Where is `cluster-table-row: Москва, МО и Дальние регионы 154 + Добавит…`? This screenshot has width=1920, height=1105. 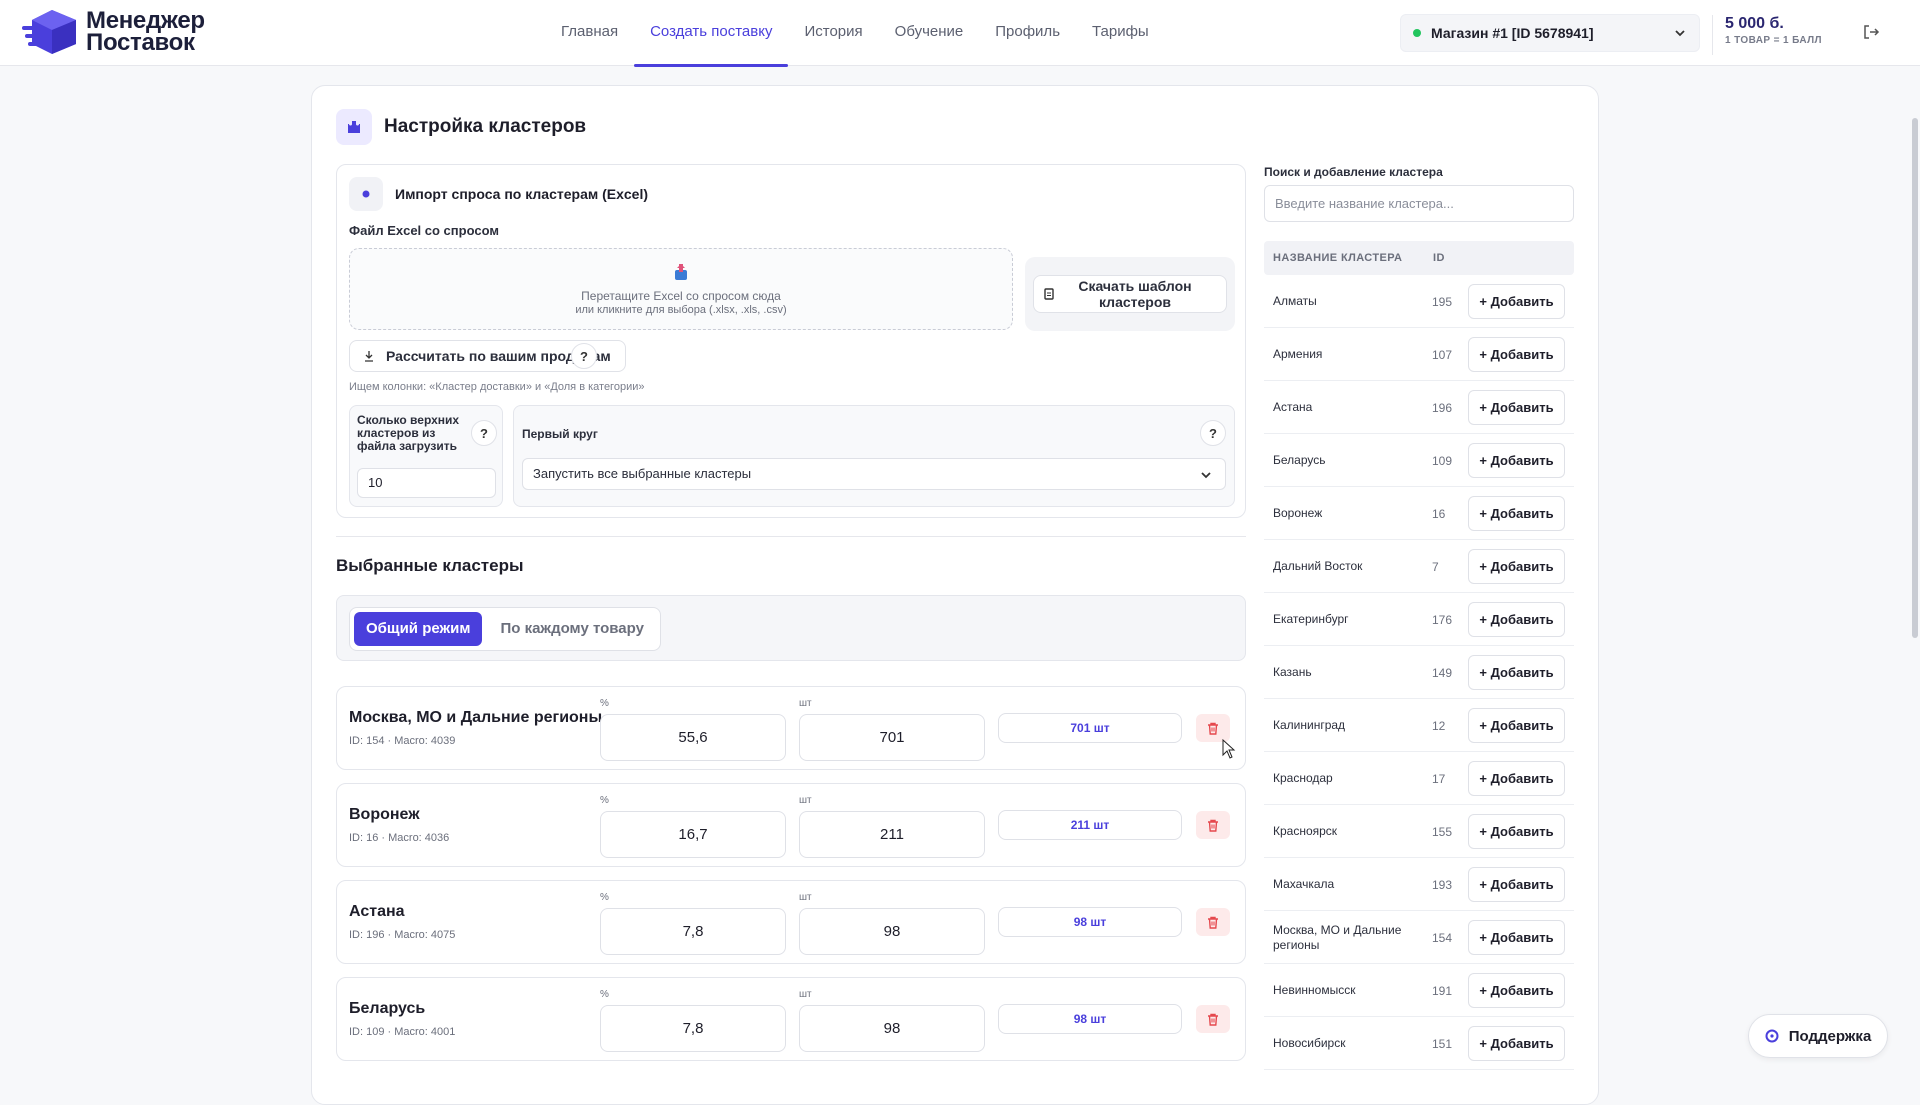
cluster-table-row: Москва, МО и Дальние регионы 154 + Добавит… is located at coordinates (1419, 937).